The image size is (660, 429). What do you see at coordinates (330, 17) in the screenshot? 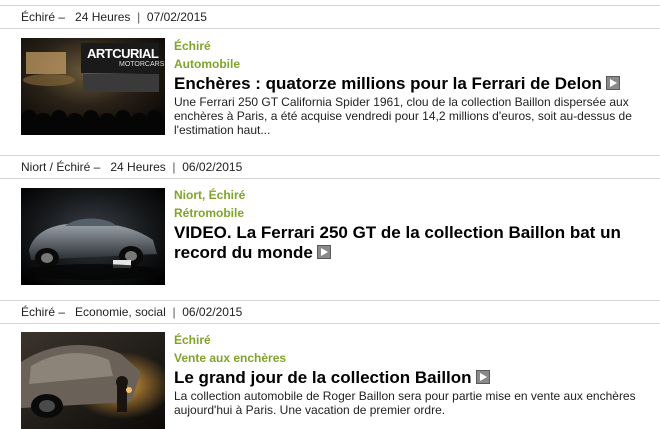
I see `article-meta: Échiré – 24 Heures | 07/02/2015` at bounding box center [330, 17].